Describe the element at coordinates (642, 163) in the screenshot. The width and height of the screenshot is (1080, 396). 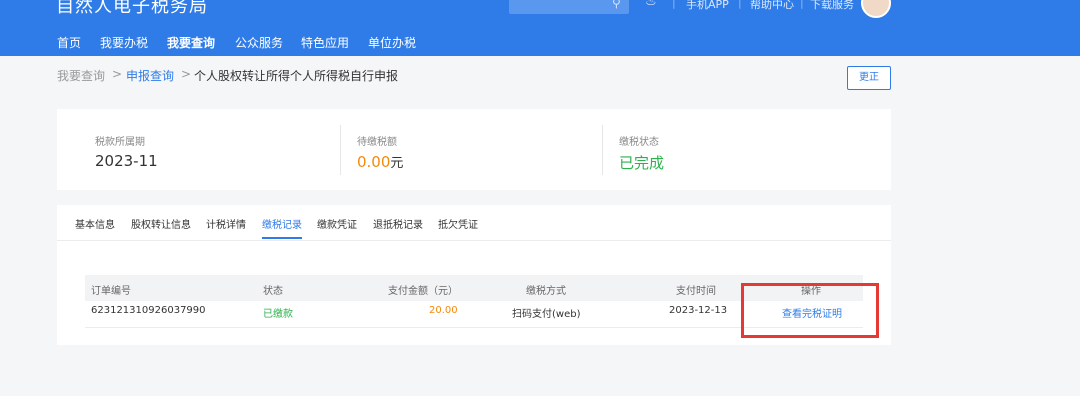
I see `payment-status-value: 已完成` at that location.